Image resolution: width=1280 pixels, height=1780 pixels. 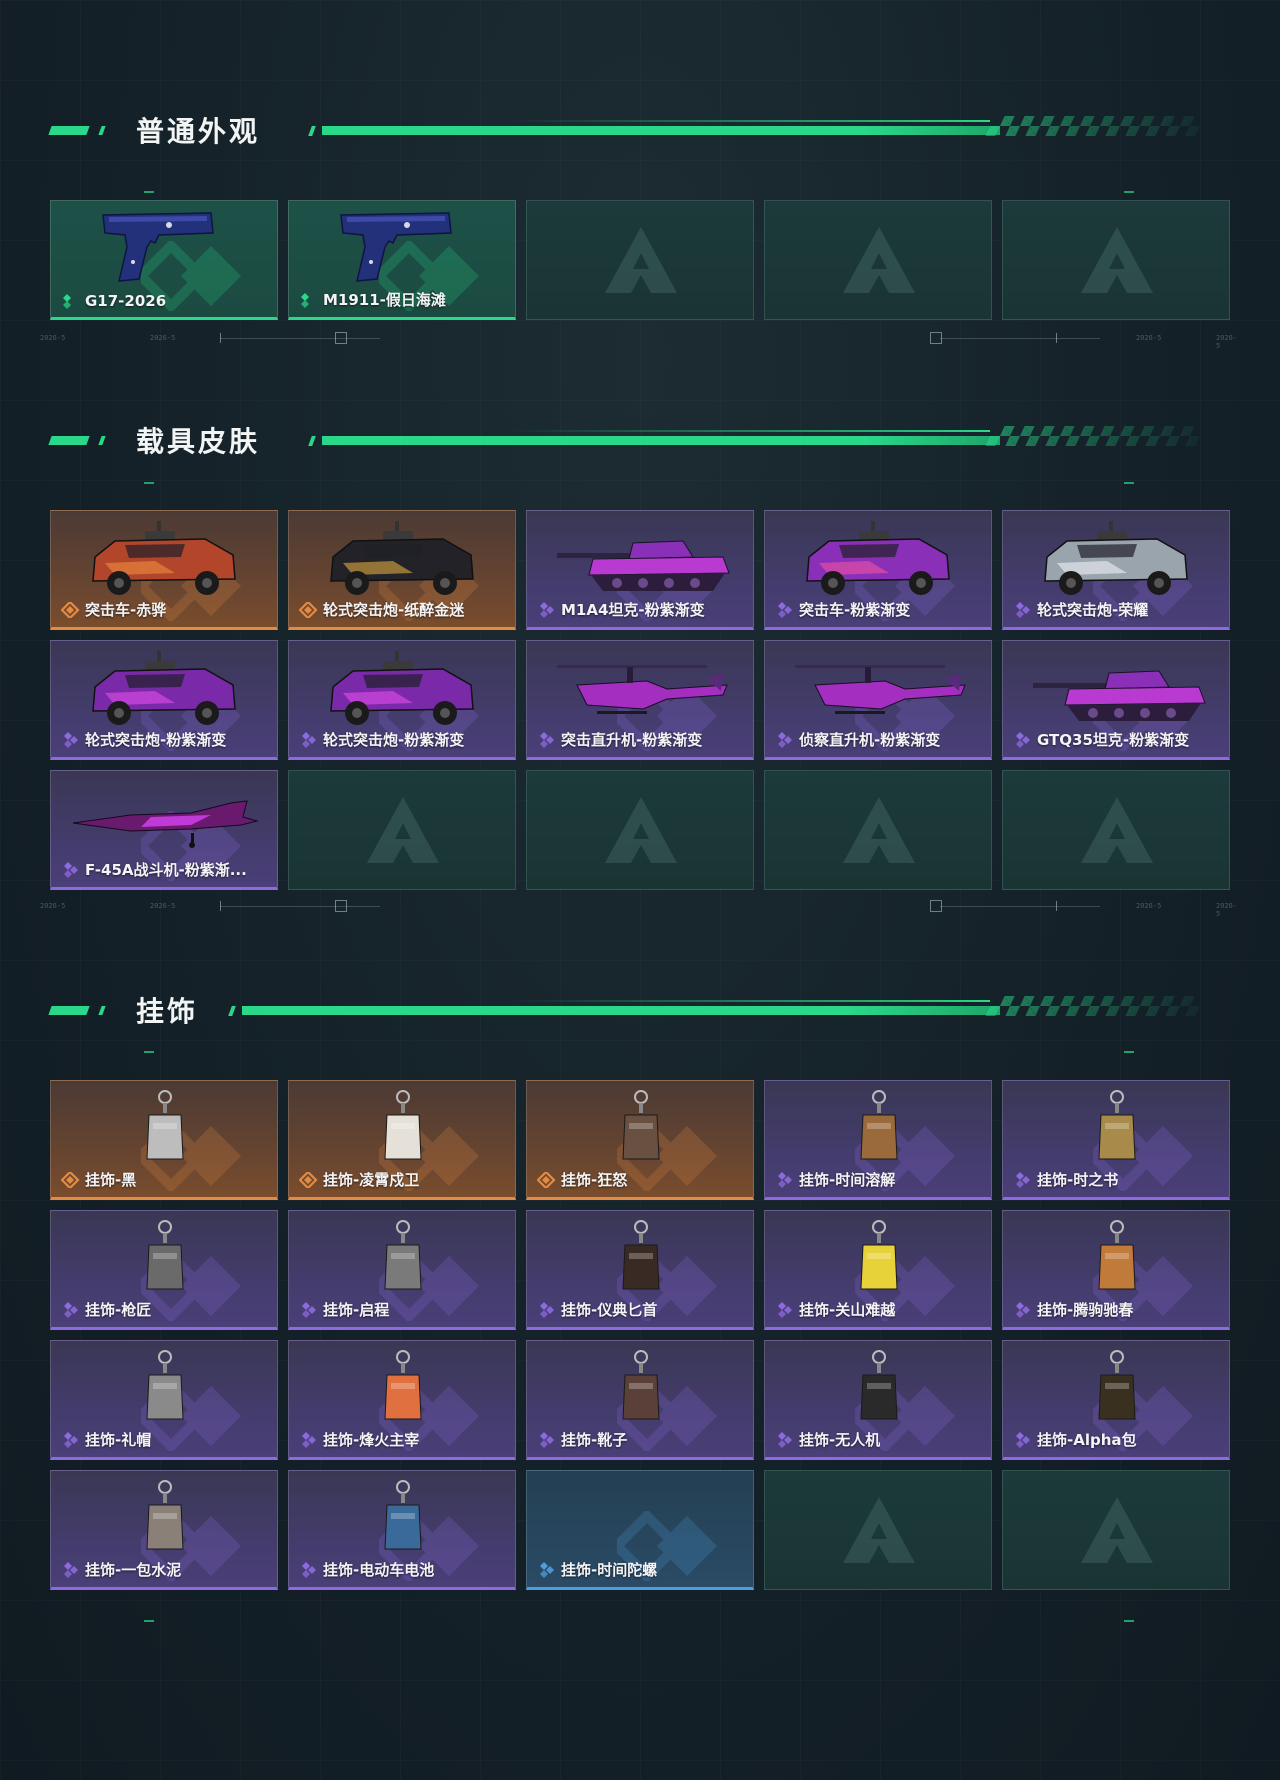 I want to click on item-card: 侦察直升机-粉紫渐变, so click(x=878, y=700).